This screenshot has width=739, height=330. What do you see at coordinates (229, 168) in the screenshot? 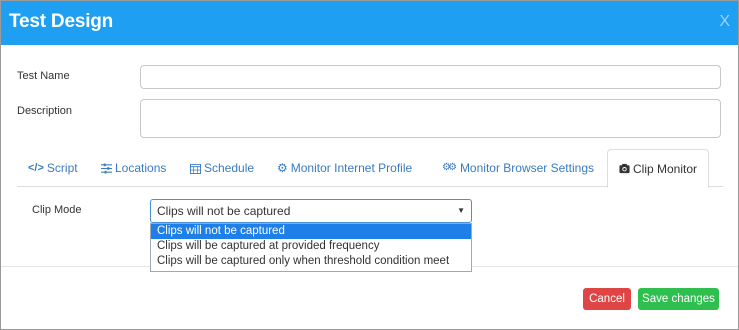
I see `tab-label: Schedule` at bounding box center [229, 168].